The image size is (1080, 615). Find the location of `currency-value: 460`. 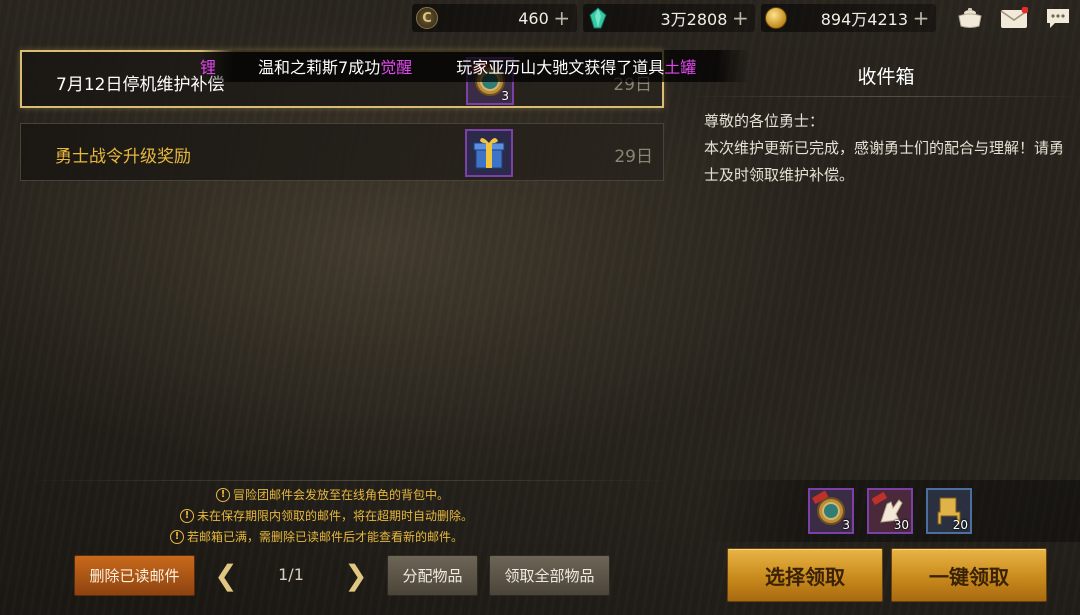

currency-value: 460 is located at coordinates (533, 18).